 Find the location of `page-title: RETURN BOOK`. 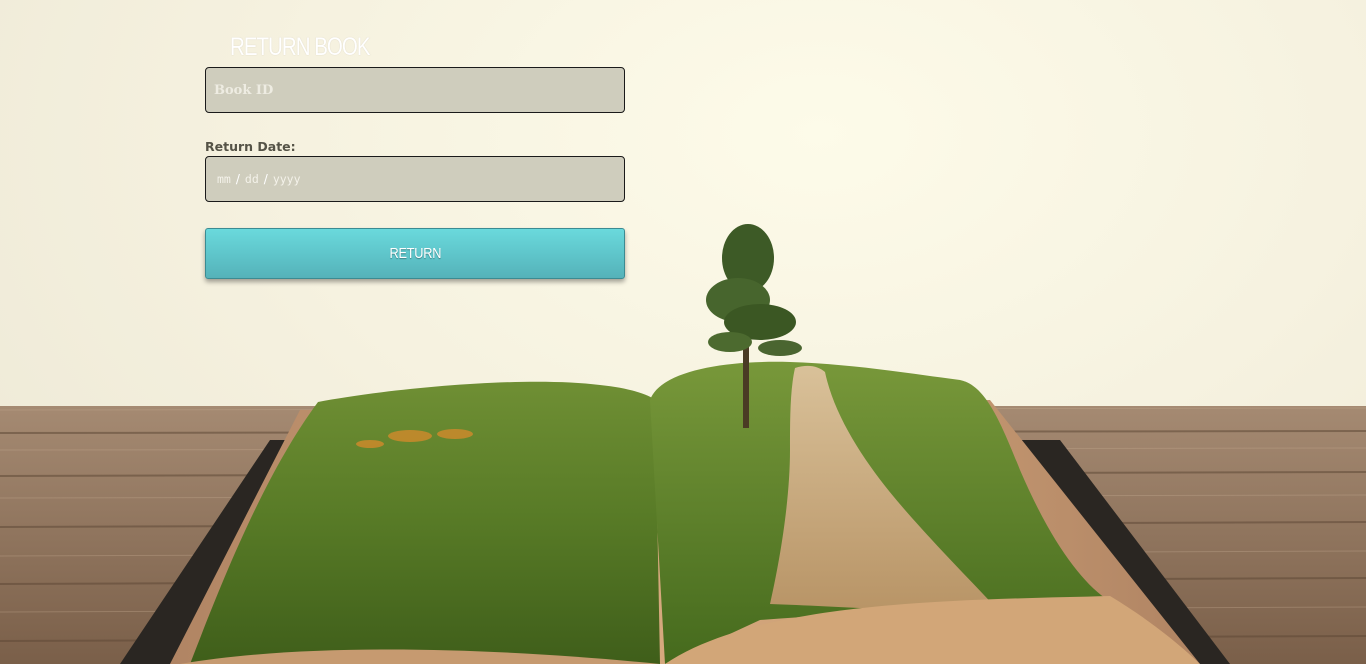

page-title: RETURN BOOK is located at coordinates (300, 47).